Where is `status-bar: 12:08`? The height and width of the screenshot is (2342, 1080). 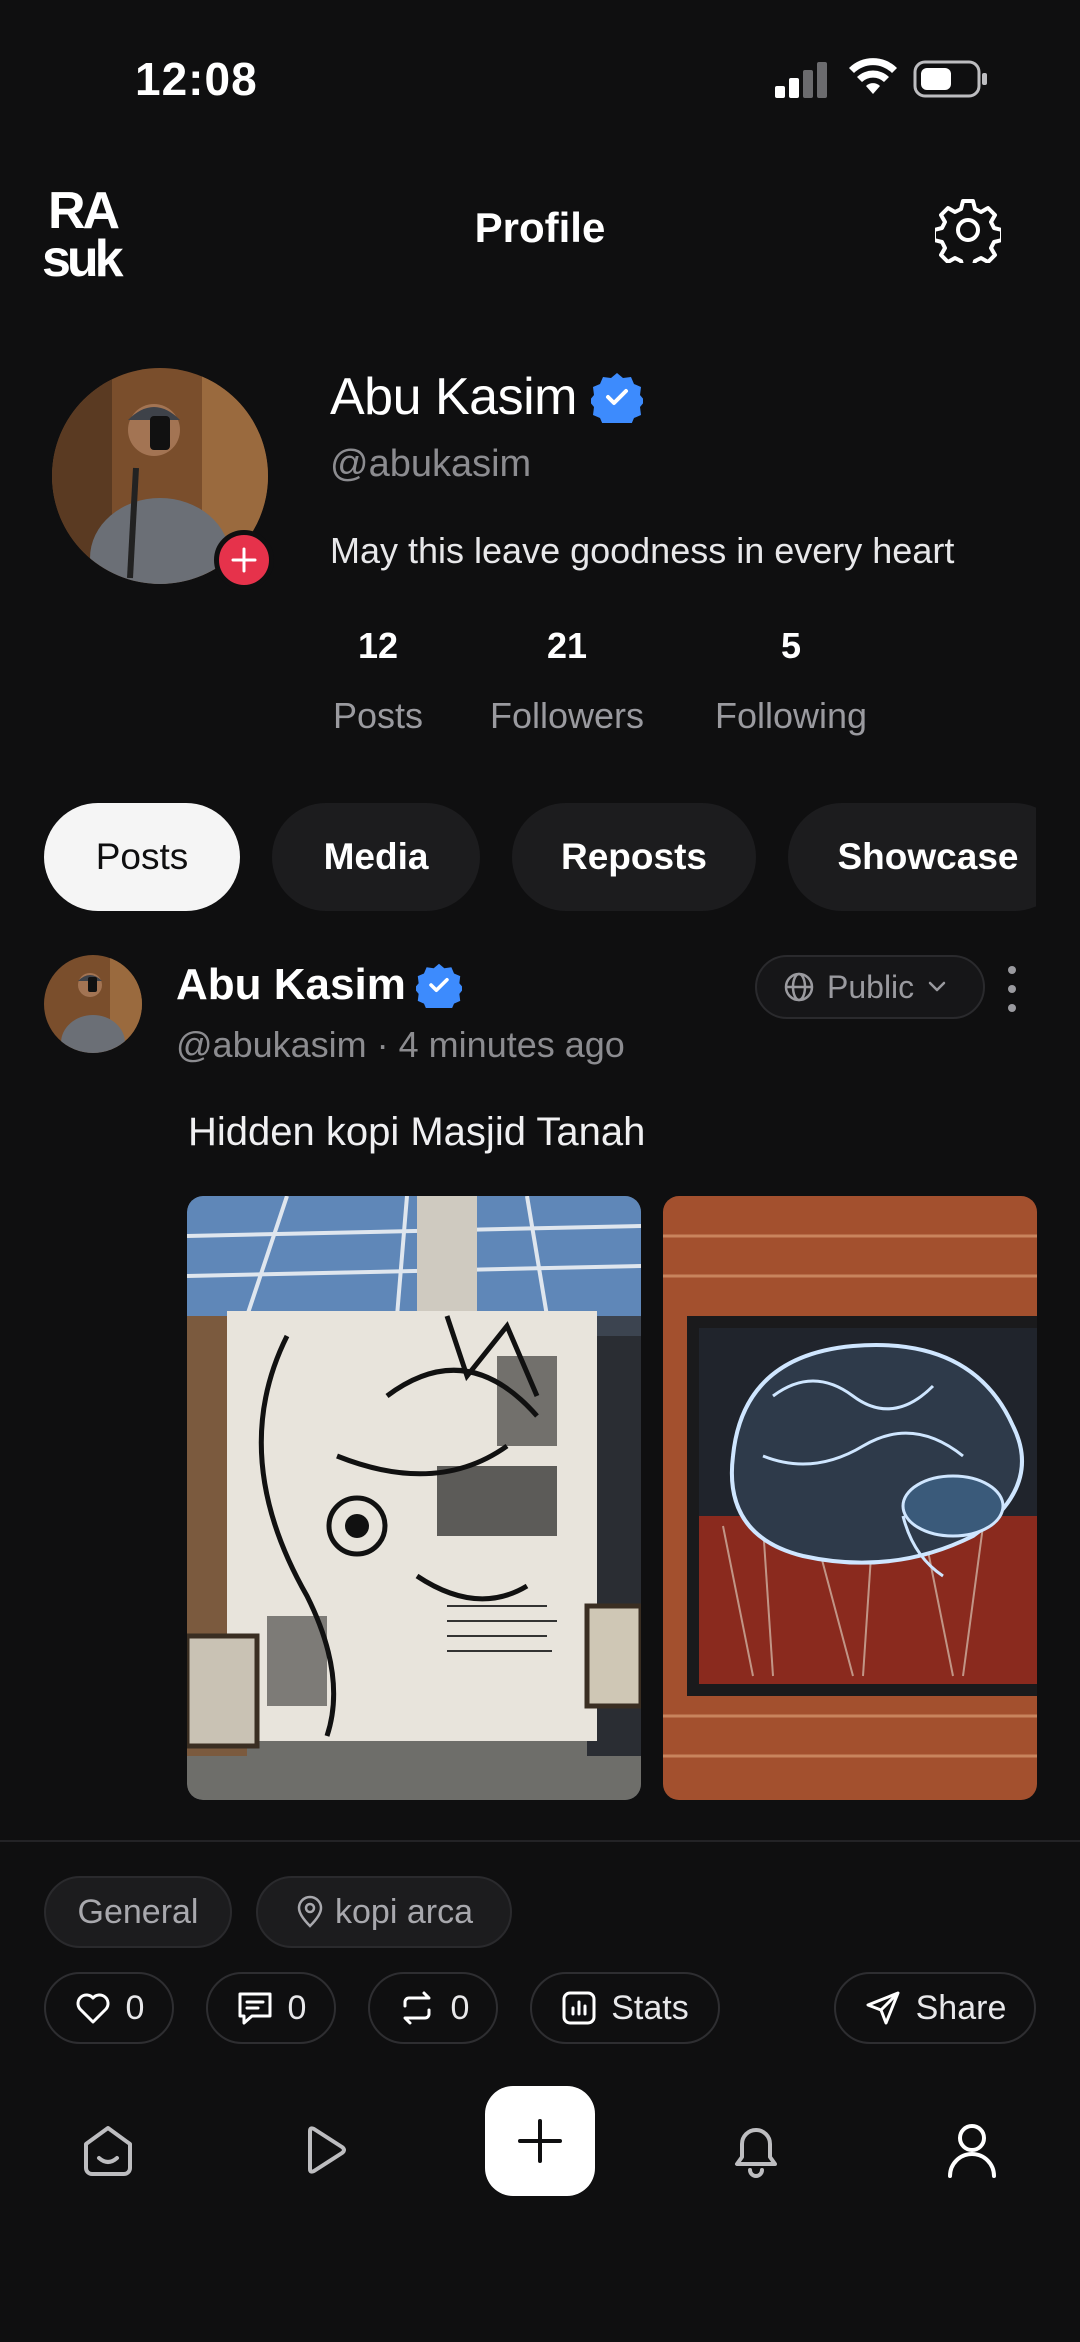 status-bar: 12:08 is located at coordinates (540, 75).